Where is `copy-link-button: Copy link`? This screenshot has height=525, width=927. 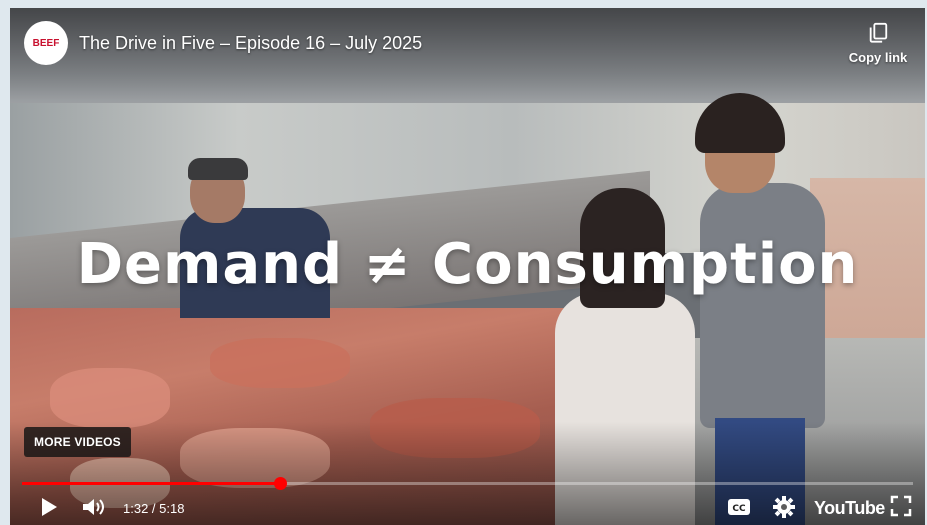 copy-link-button: Copy link is located at coordinates (878, 43).